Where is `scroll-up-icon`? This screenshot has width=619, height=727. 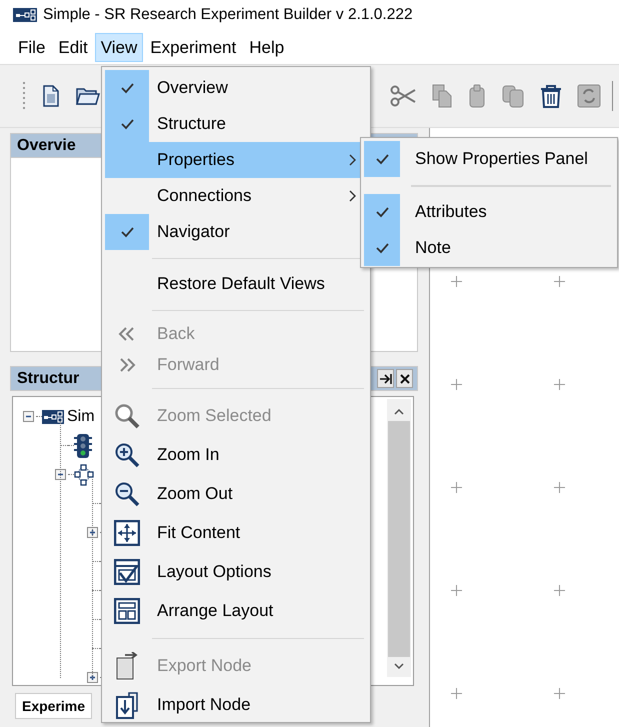 scroll-up-icon is located at coordinates (399, 412).